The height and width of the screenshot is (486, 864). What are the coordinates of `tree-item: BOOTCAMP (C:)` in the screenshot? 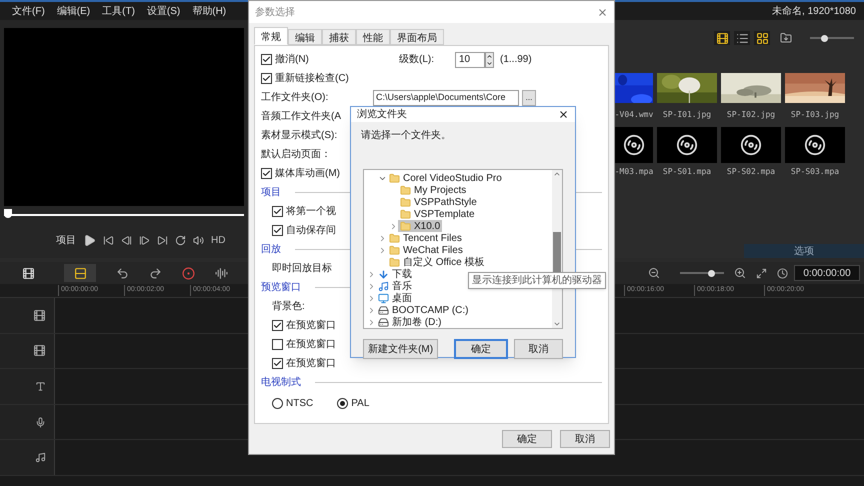 It's located at (423, 310).